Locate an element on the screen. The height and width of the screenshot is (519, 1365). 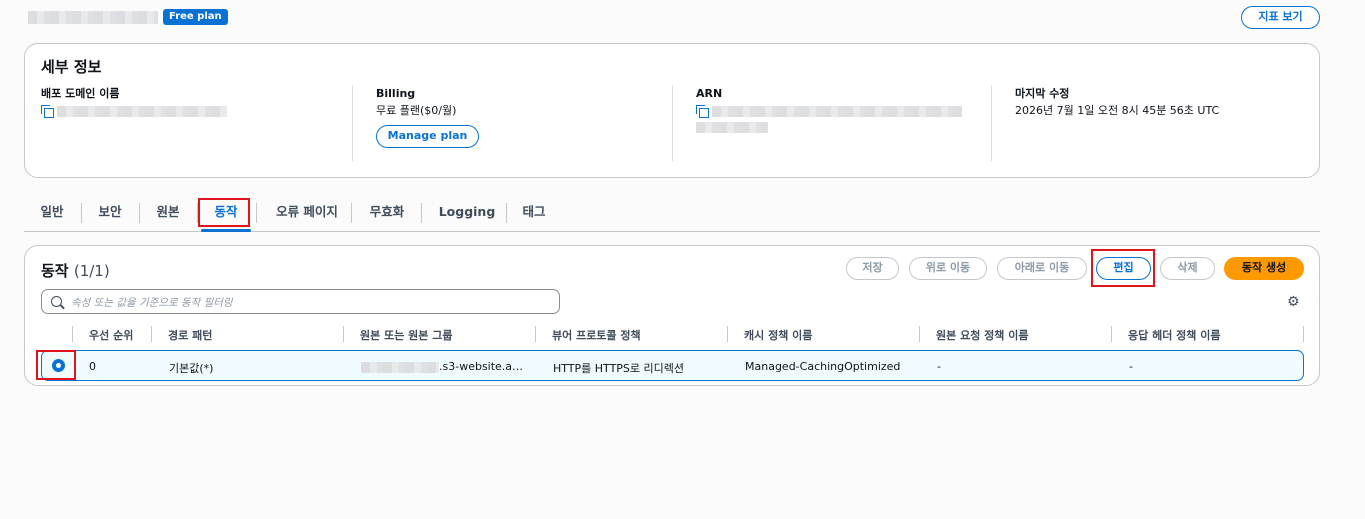
arn-redacted-line2 is located at coordinates (732, 127).